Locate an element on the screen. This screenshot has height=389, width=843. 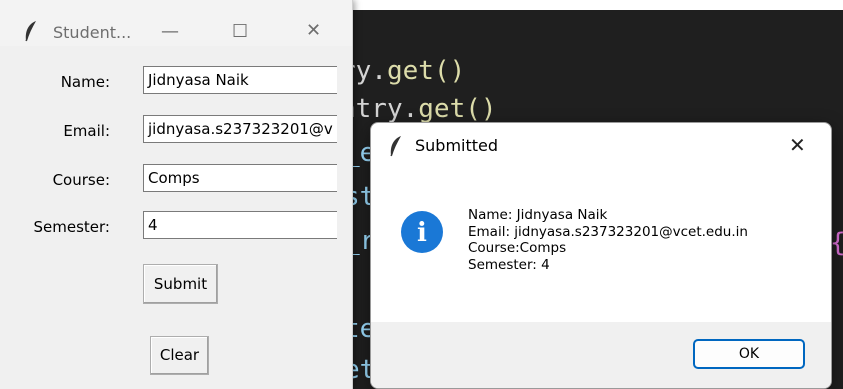
ok-button: OK is located at coordinates (749, 354).